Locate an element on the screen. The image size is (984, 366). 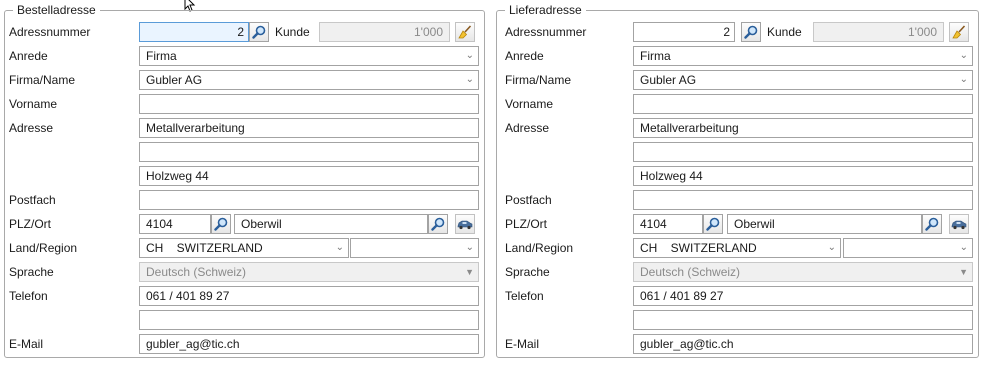
magnifier-icon is located at coordinates (438, 224).